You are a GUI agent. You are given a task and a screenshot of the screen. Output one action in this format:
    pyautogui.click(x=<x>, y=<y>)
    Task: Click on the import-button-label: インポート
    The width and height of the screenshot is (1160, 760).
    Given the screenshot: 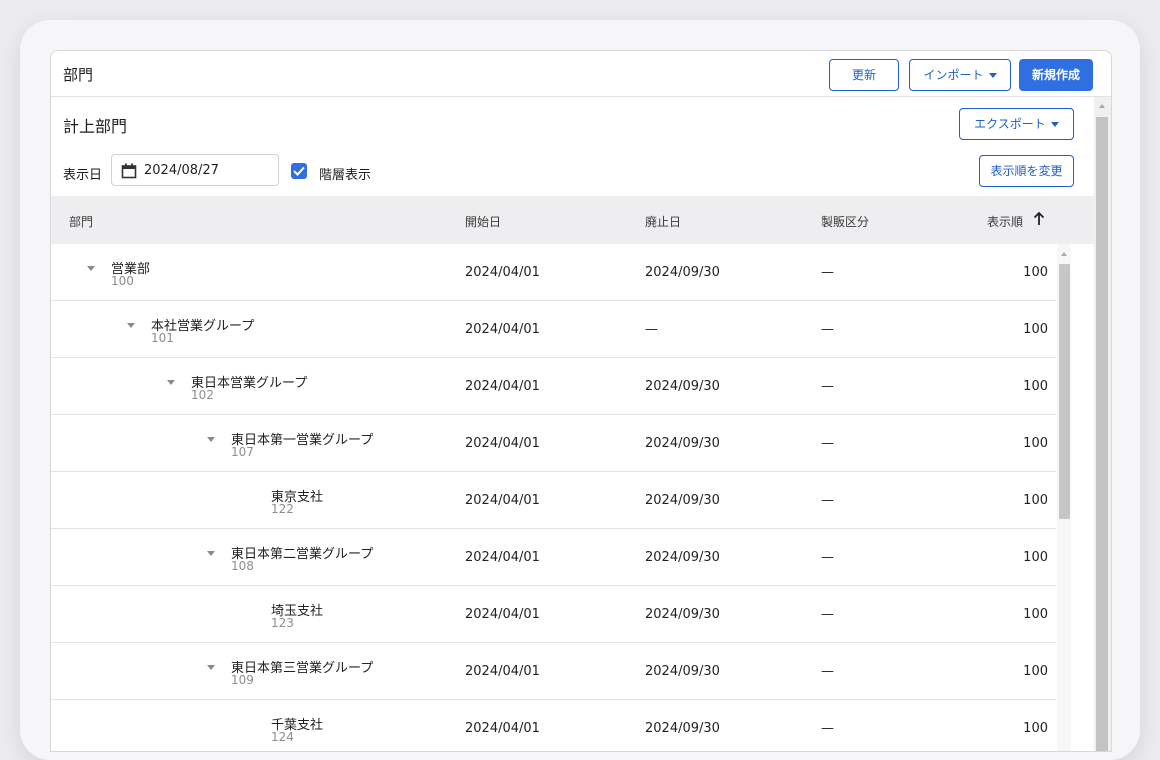 What is the action you would take?
    pyautogui.click(x=953, y=75)
    